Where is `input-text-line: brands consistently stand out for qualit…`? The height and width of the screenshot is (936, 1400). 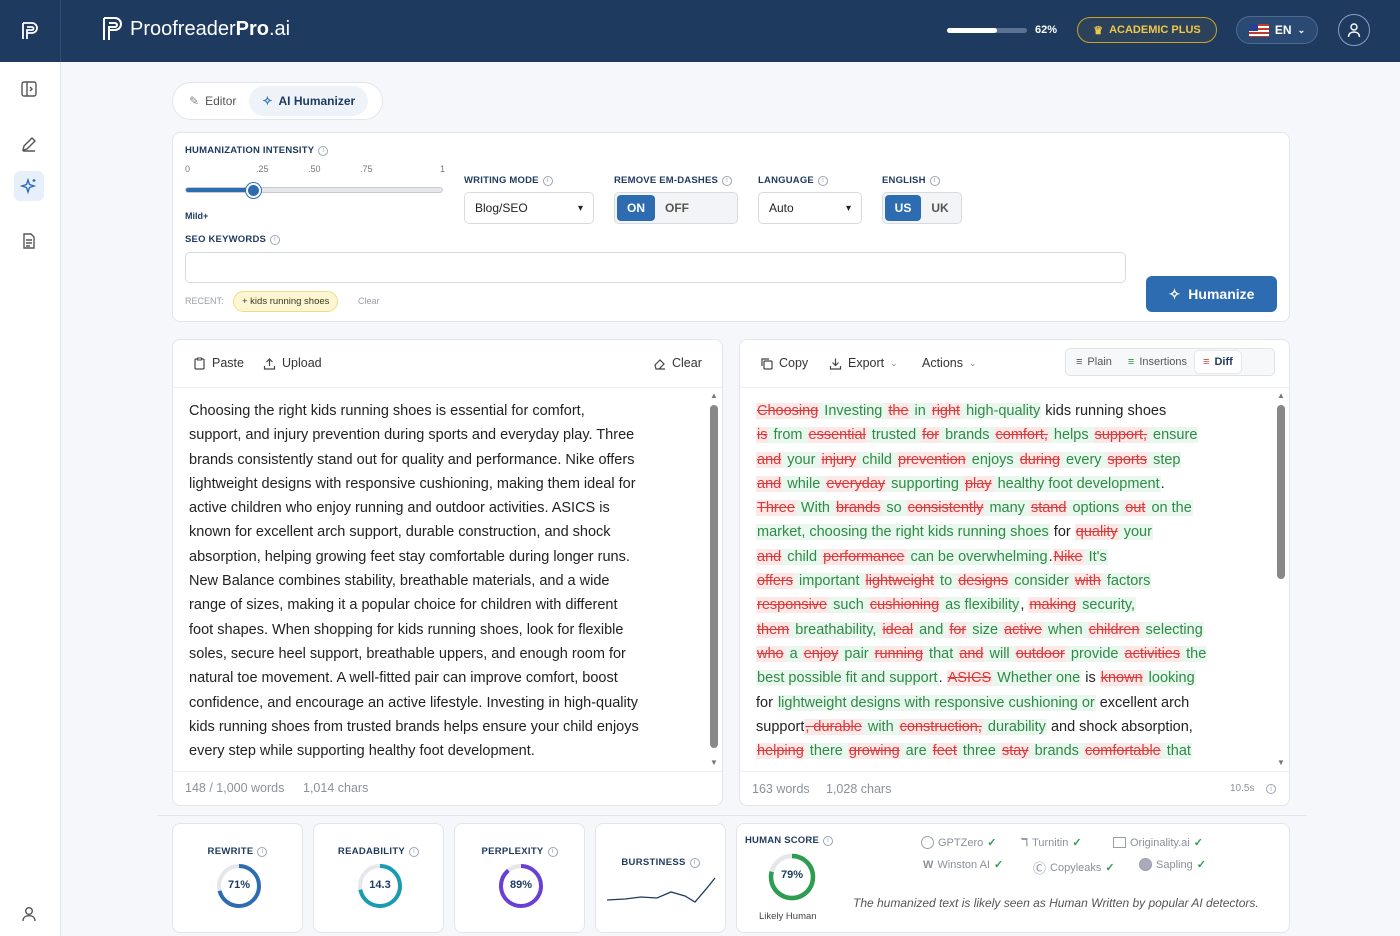
input-text-line: brands consistently stand out for qualit… is located at coordinates (412, 459).